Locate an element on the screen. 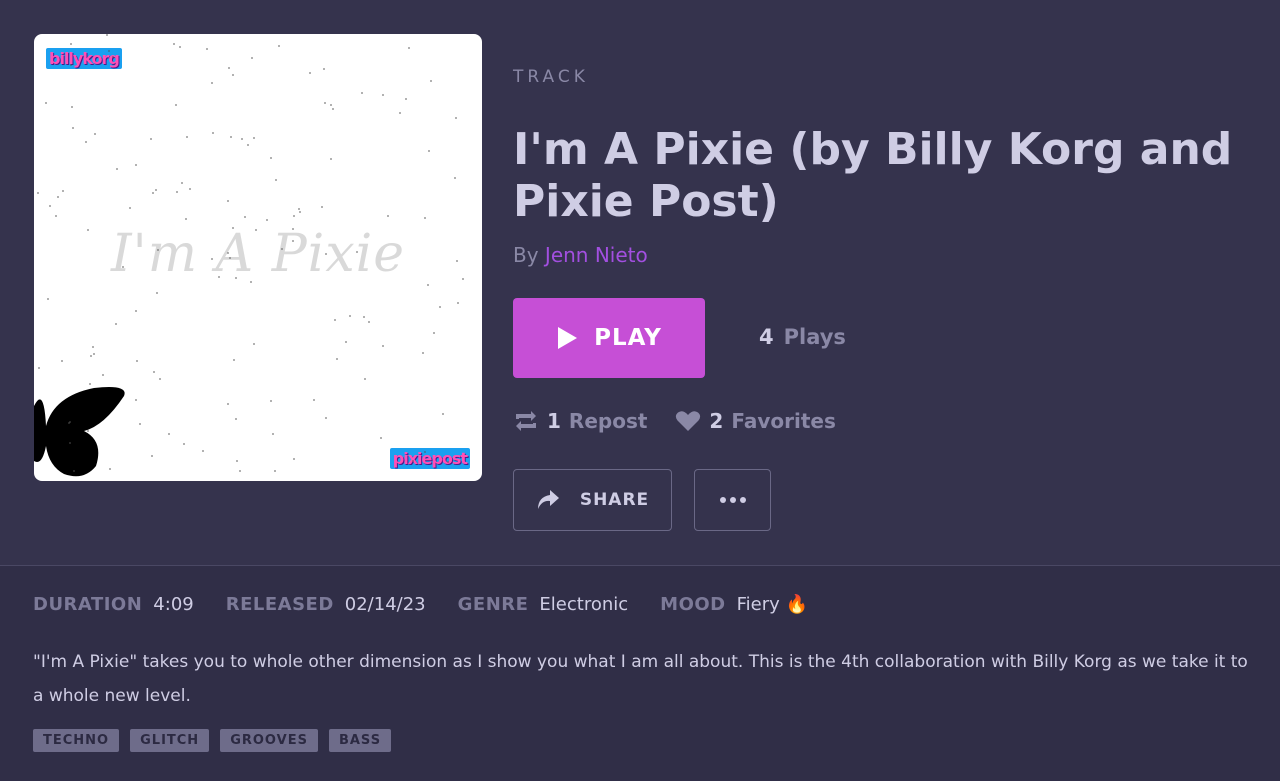  more-icon is located at coordinates (732, 500).